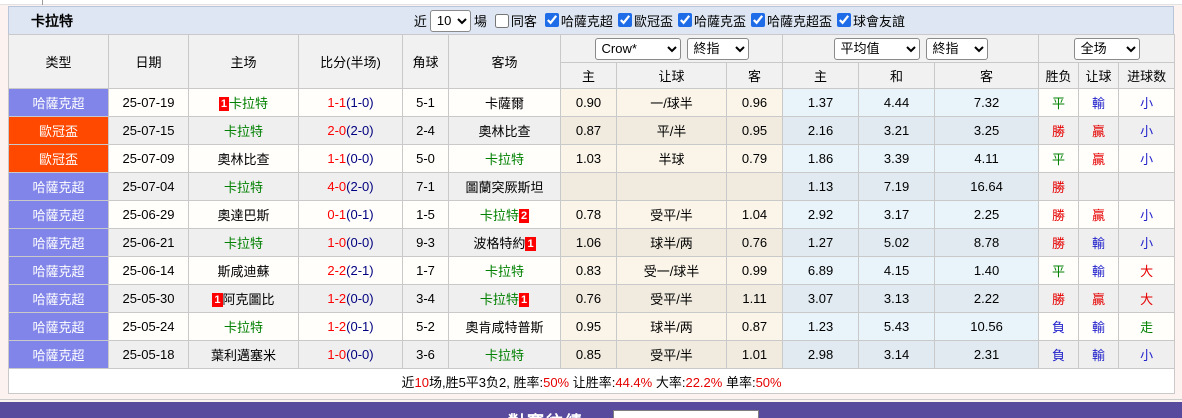  Describe the element at coordinates (897, 158) in the screenshot. I see `eu-draw-odds-cell: 3.39` at that location.